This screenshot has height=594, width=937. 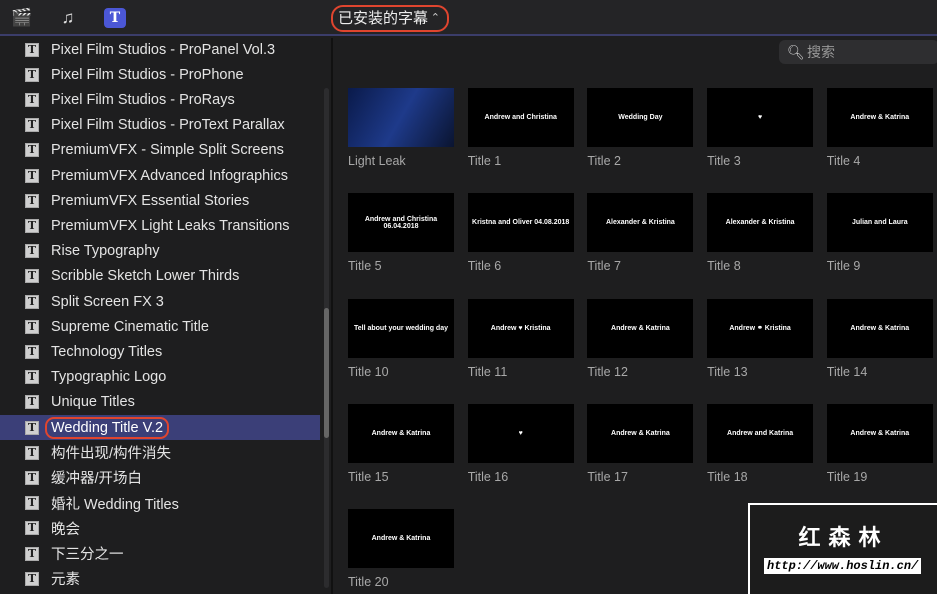 I want to click on search-placeholder: 搜索, so click(x=821, y=52).